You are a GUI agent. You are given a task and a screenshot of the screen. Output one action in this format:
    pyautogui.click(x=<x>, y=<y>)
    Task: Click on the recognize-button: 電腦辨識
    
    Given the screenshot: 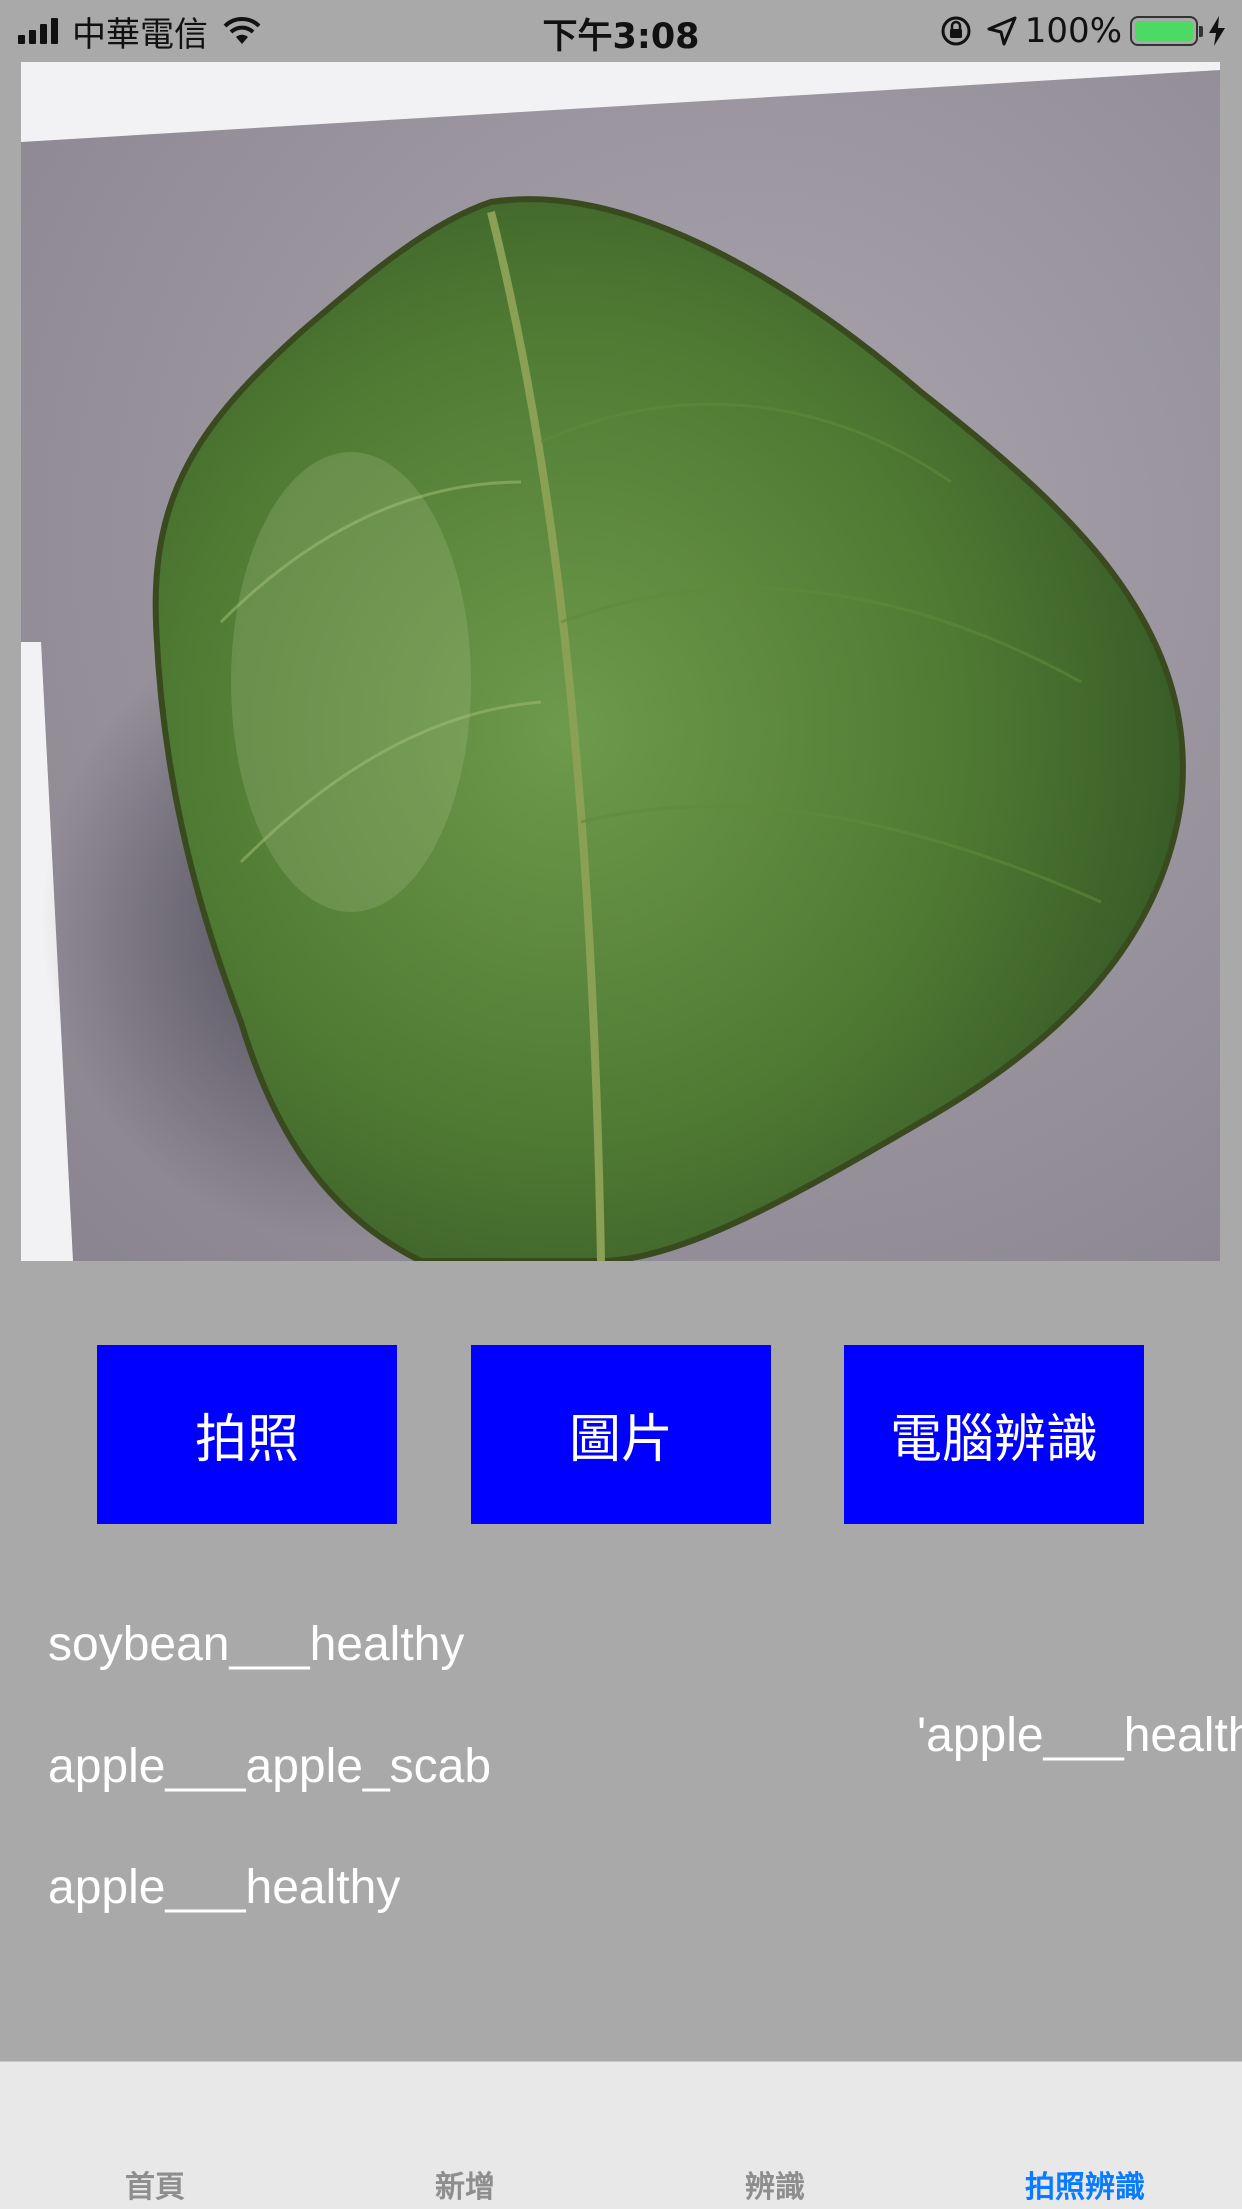 What is the action you would take?
    pyautogui.click(x=994, y=1434)
    